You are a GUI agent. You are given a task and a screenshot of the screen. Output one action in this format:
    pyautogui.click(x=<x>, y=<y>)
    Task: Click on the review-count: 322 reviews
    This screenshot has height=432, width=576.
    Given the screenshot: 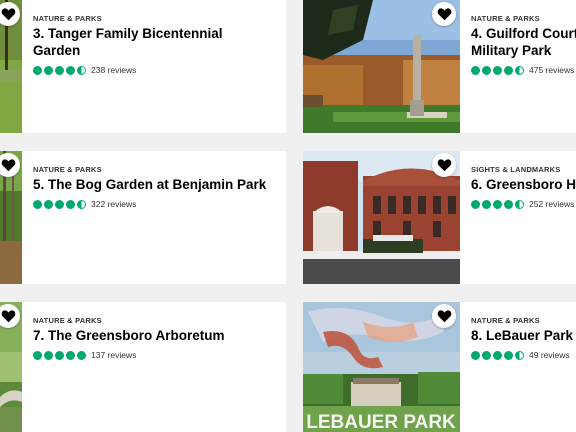 What is the action you would take?
    pyautogui.click(x=113, y=204)
    